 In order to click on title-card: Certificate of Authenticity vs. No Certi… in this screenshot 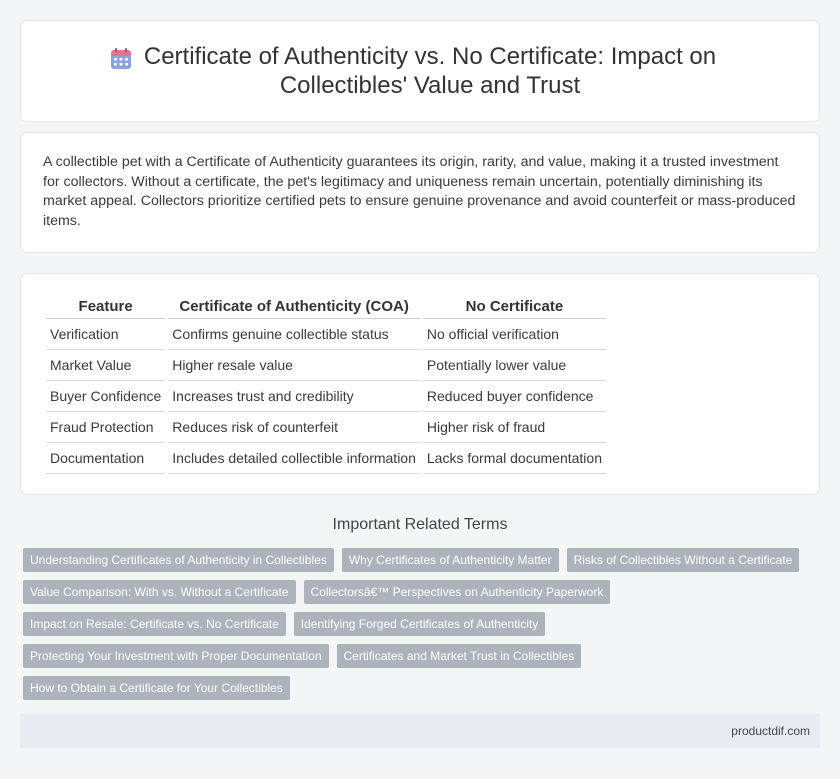, I will do `click(420, 71)`.